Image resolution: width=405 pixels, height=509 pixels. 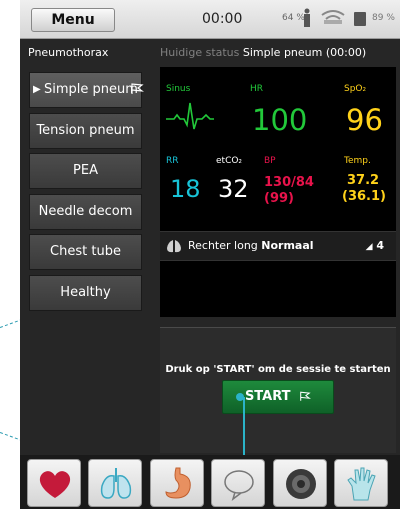 I want to click on rr-value: 18, so click(x=185, y=189).